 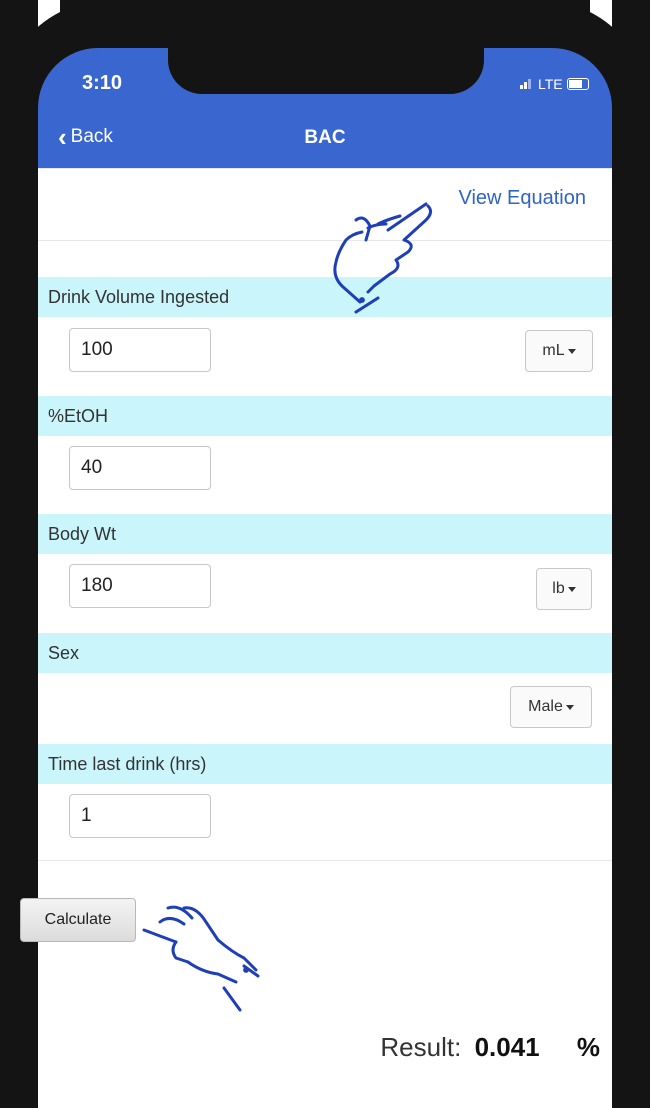 I want to click on etoh-input: 40, so click(x=140, y=468).